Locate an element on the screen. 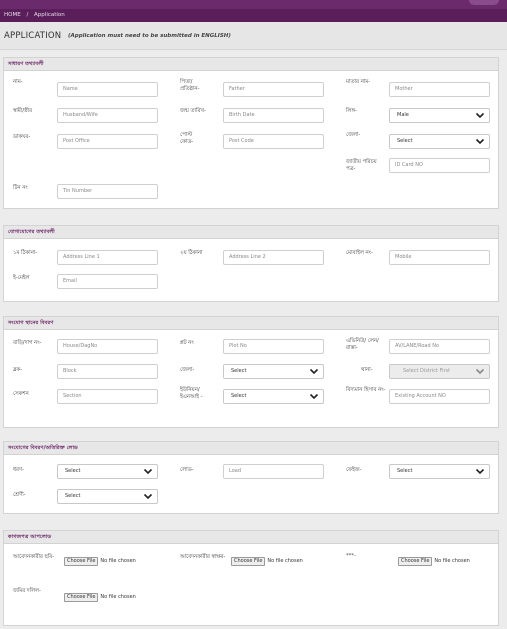  house-input: House/DagNo is located at coordinates (107, 346).